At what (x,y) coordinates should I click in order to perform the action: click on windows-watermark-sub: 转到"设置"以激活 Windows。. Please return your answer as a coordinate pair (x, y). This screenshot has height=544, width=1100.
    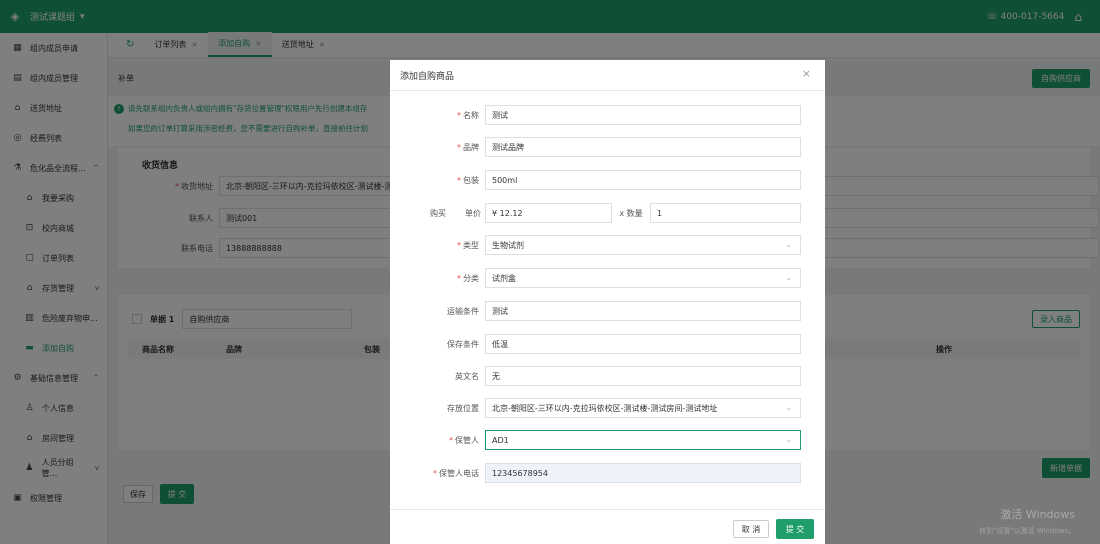
    Looking at the image, I should click on (1027, 531).